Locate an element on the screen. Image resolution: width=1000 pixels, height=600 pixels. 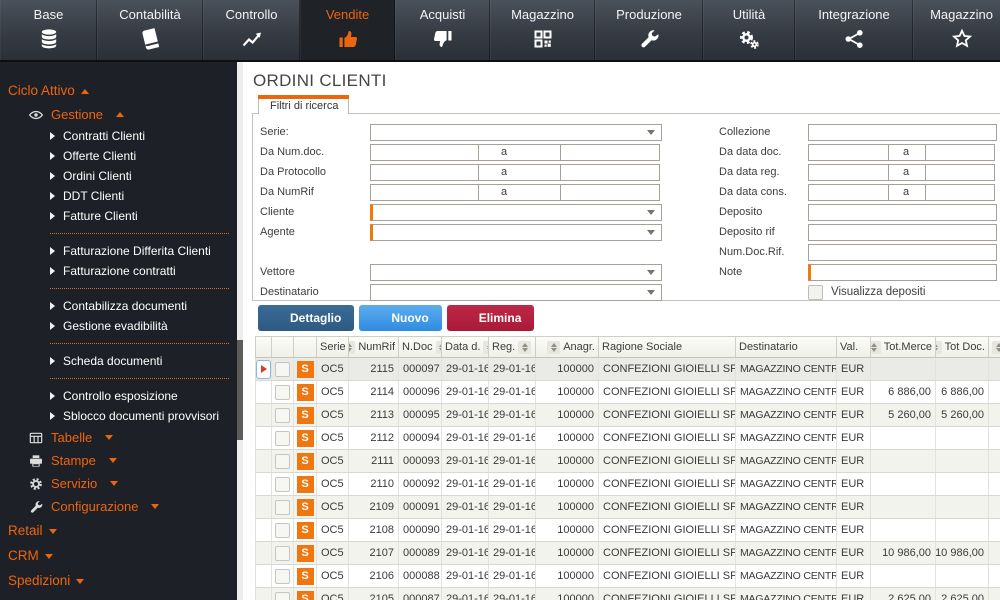
sidebar-section-stampe: Stampe is located at coordinates (118, 460).